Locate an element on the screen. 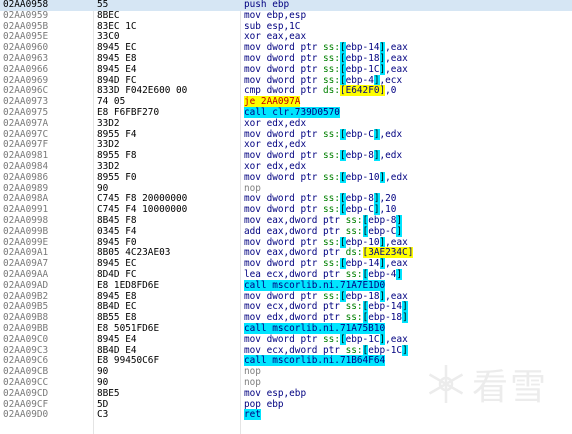 The width and height of the screenshot is (572, 434). instruction-token: pop ebp is located at coordinates (264, 404).